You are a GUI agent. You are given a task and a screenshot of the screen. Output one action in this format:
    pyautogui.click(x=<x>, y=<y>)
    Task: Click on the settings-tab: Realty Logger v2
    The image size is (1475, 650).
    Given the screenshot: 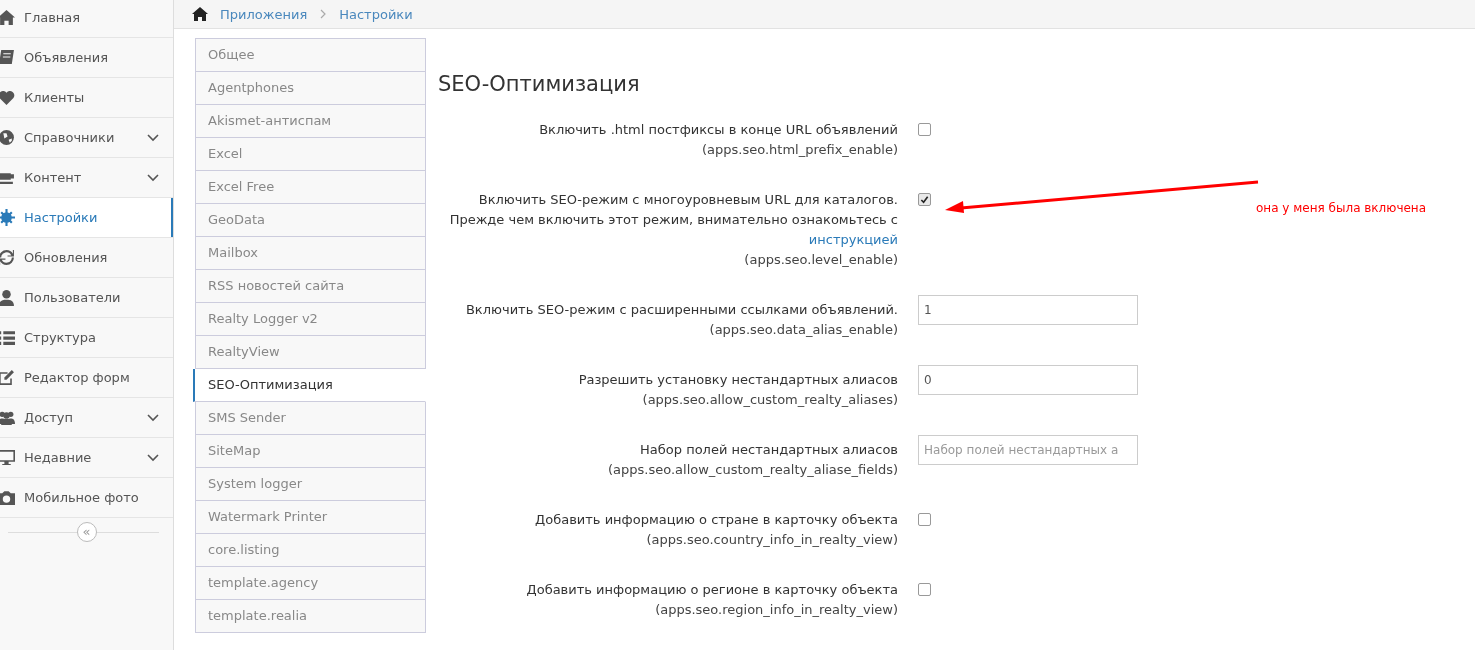 What is the action you would take?
    pyautogui.click(x=310, y=319)
    